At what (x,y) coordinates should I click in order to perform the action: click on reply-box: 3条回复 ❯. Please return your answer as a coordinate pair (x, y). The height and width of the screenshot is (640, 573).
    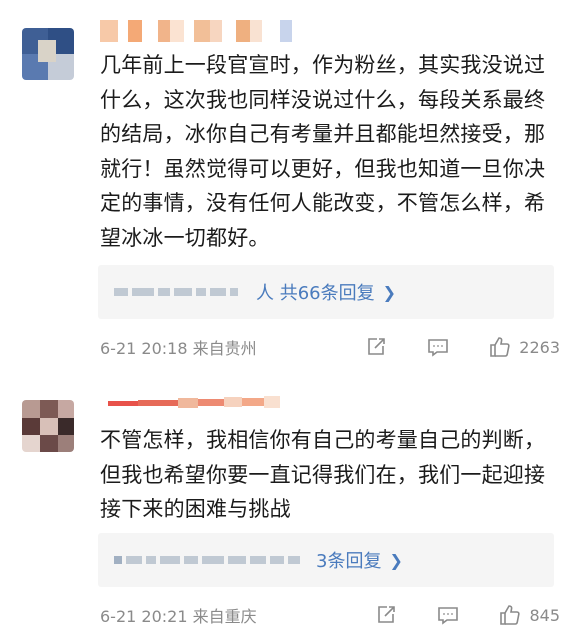
    Looking at the image, I should click on (326, 560).